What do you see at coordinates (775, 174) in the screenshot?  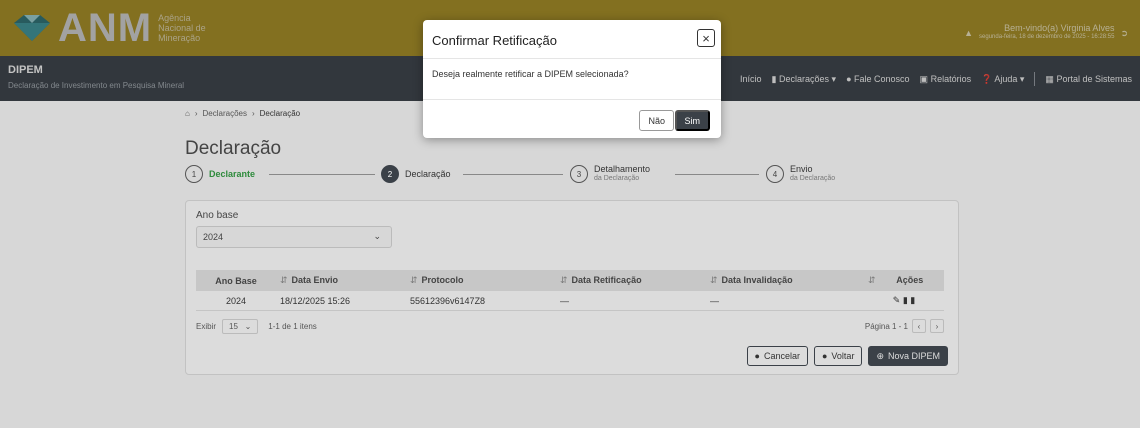 I see `step-number: 4` at bounding box center [775, 174].